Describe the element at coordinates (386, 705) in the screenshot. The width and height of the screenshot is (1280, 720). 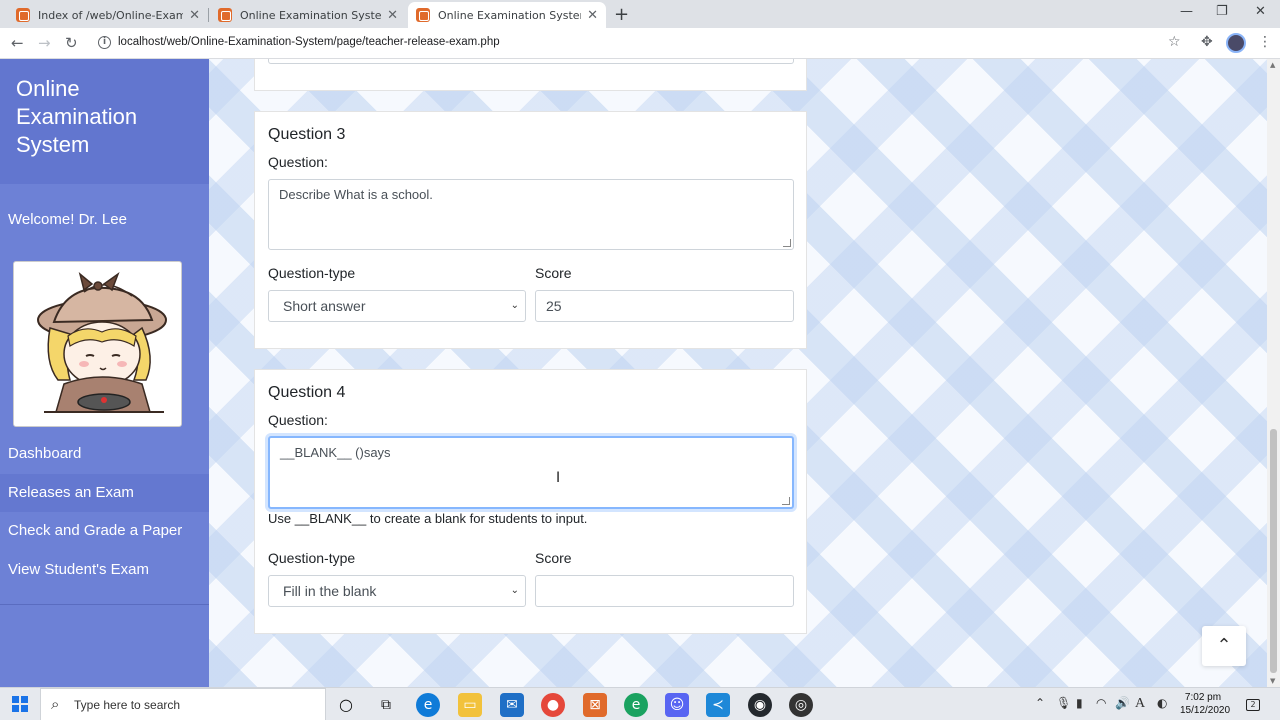
I see `task-view-icon: ⧉` at that location.